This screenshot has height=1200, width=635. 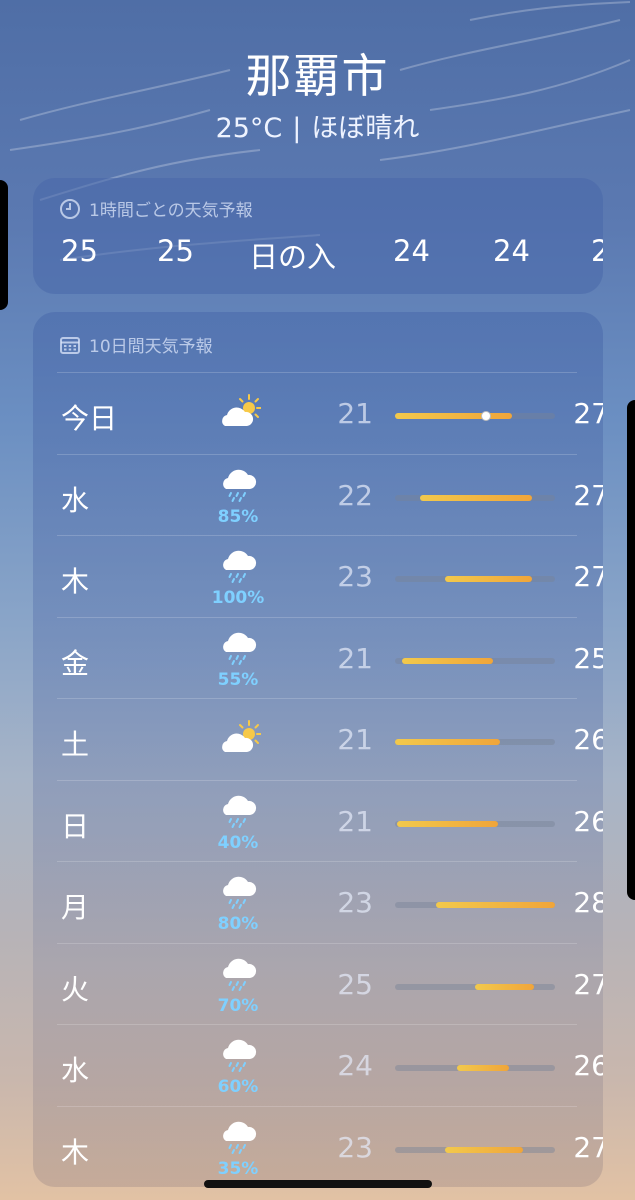 I want to click on precipitation-chance: 100%, so click(x=238, y=598).